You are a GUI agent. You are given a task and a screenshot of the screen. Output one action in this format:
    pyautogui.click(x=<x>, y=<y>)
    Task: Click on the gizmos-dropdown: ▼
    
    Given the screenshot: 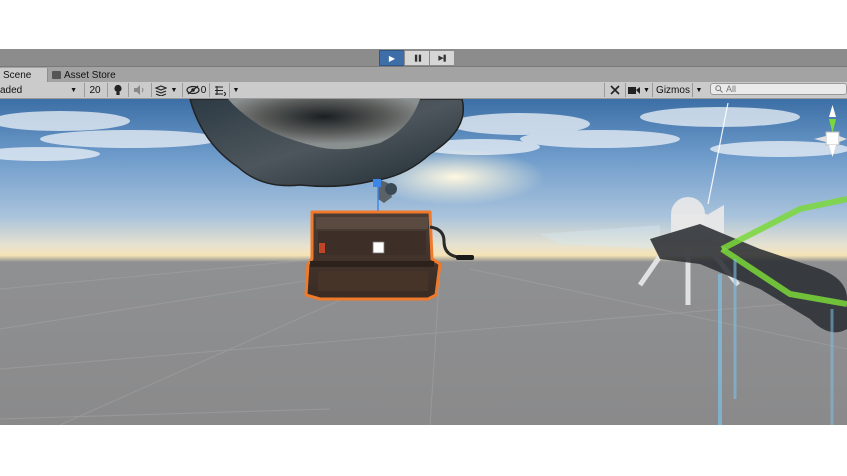 What is the action you would take?
    pyautogui.click(x=698, y=90)
    